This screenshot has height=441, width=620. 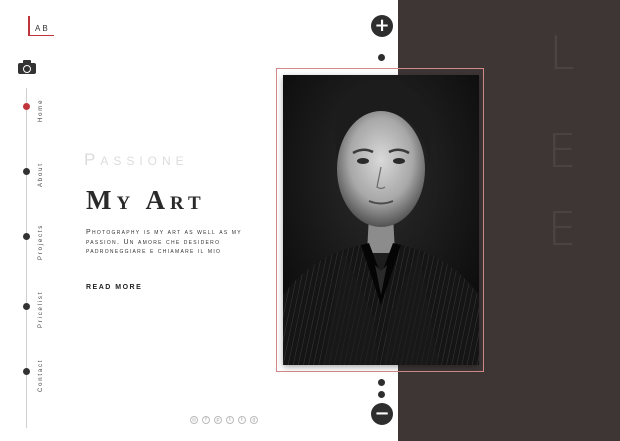 What do you see at coordinates (136, 159) in the screenshot?
I see `hero-subtitle: Passione` at bounding box center [136, 159].